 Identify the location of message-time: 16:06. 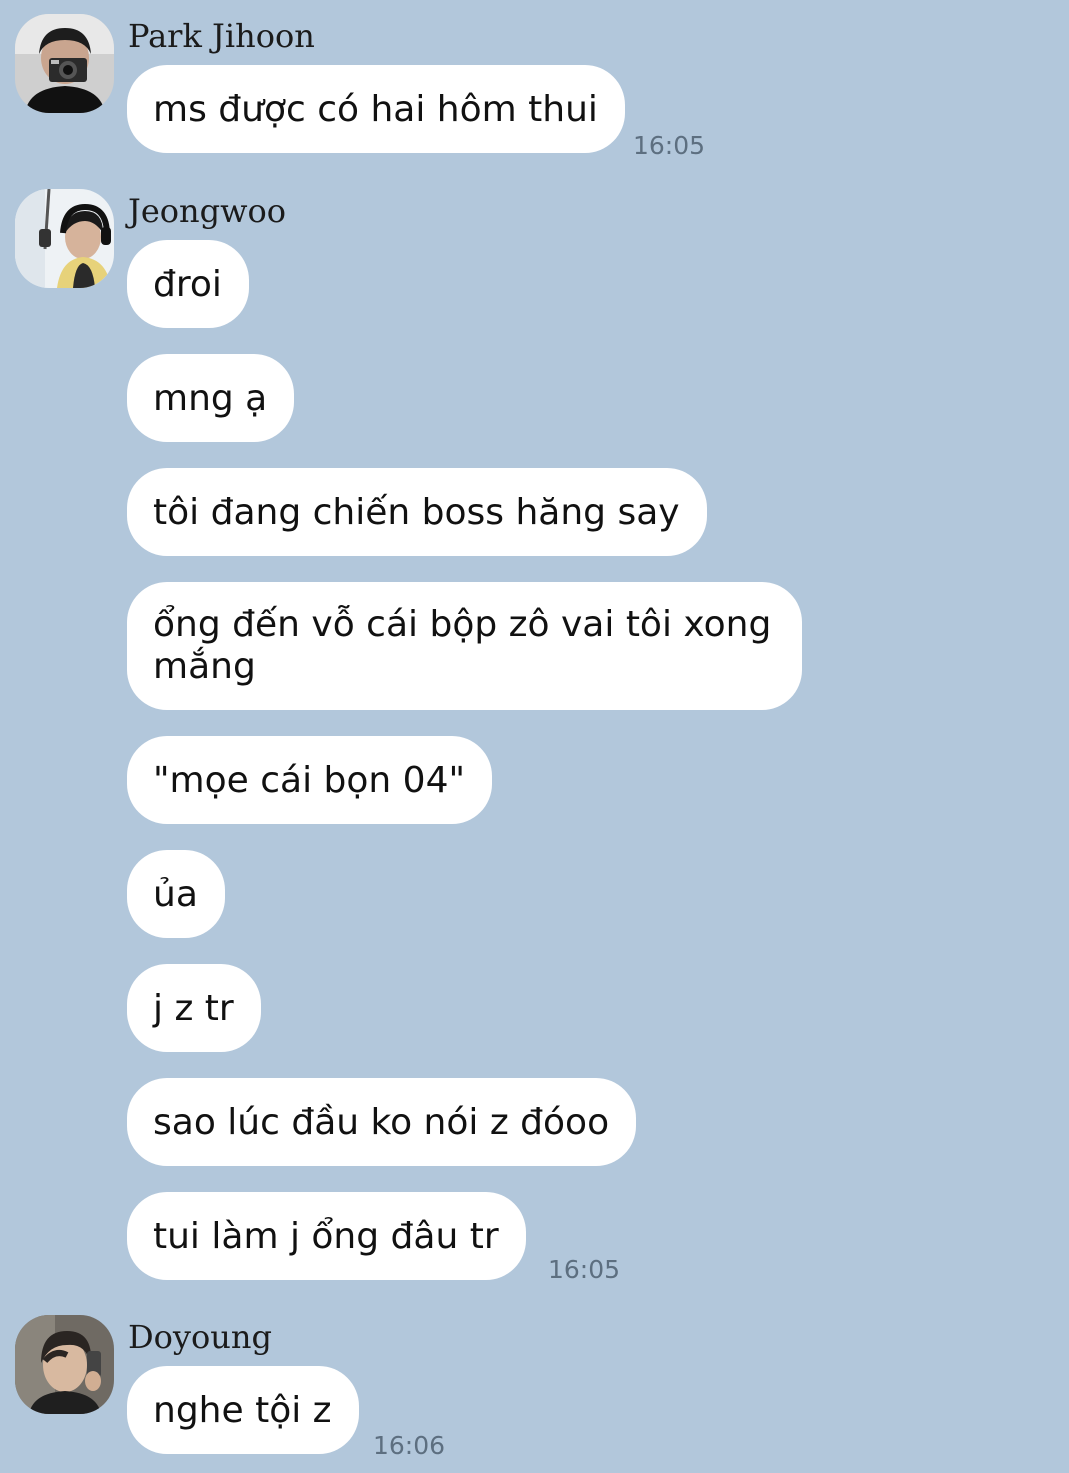
(409, 1445).